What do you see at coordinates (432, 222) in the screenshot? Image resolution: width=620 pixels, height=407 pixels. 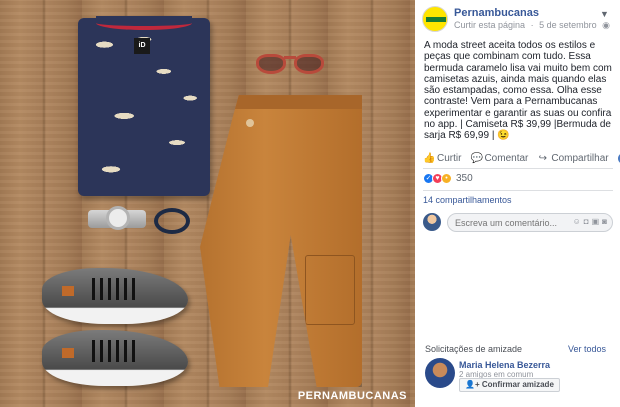 I see `user-avatar` at bounding box center [432, 222].